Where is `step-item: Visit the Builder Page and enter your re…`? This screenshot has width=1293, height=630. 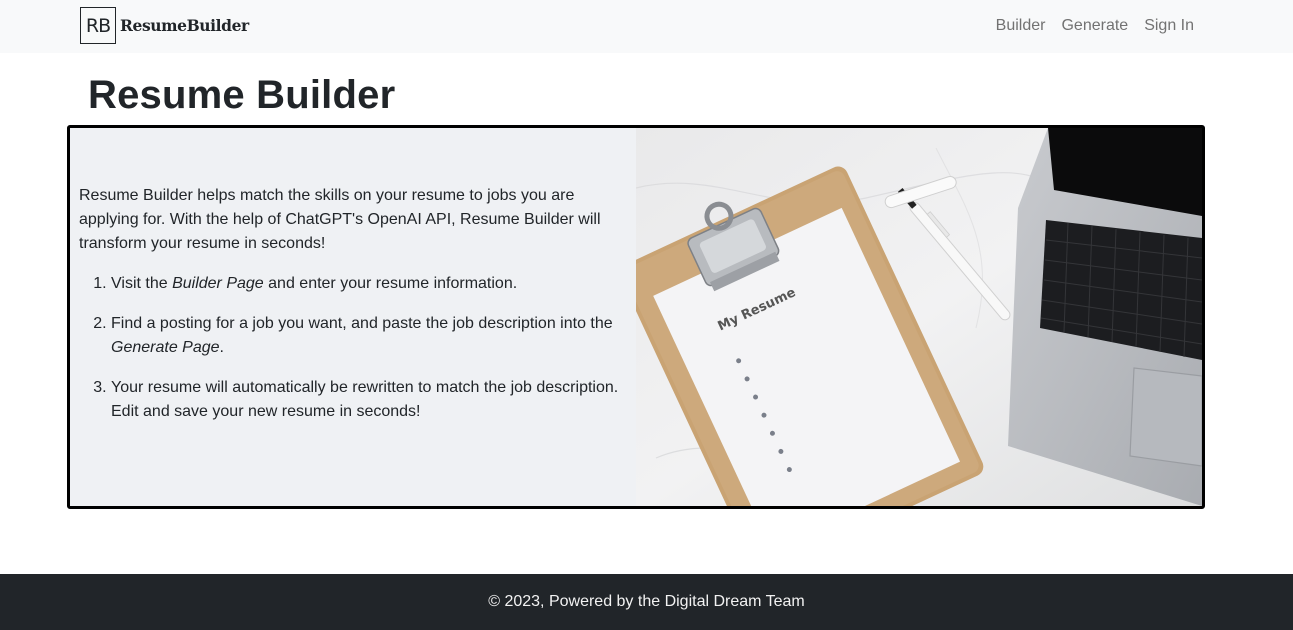 step-item: Visit the Builder Page and enter your re… is located at coordinates (369, 284).